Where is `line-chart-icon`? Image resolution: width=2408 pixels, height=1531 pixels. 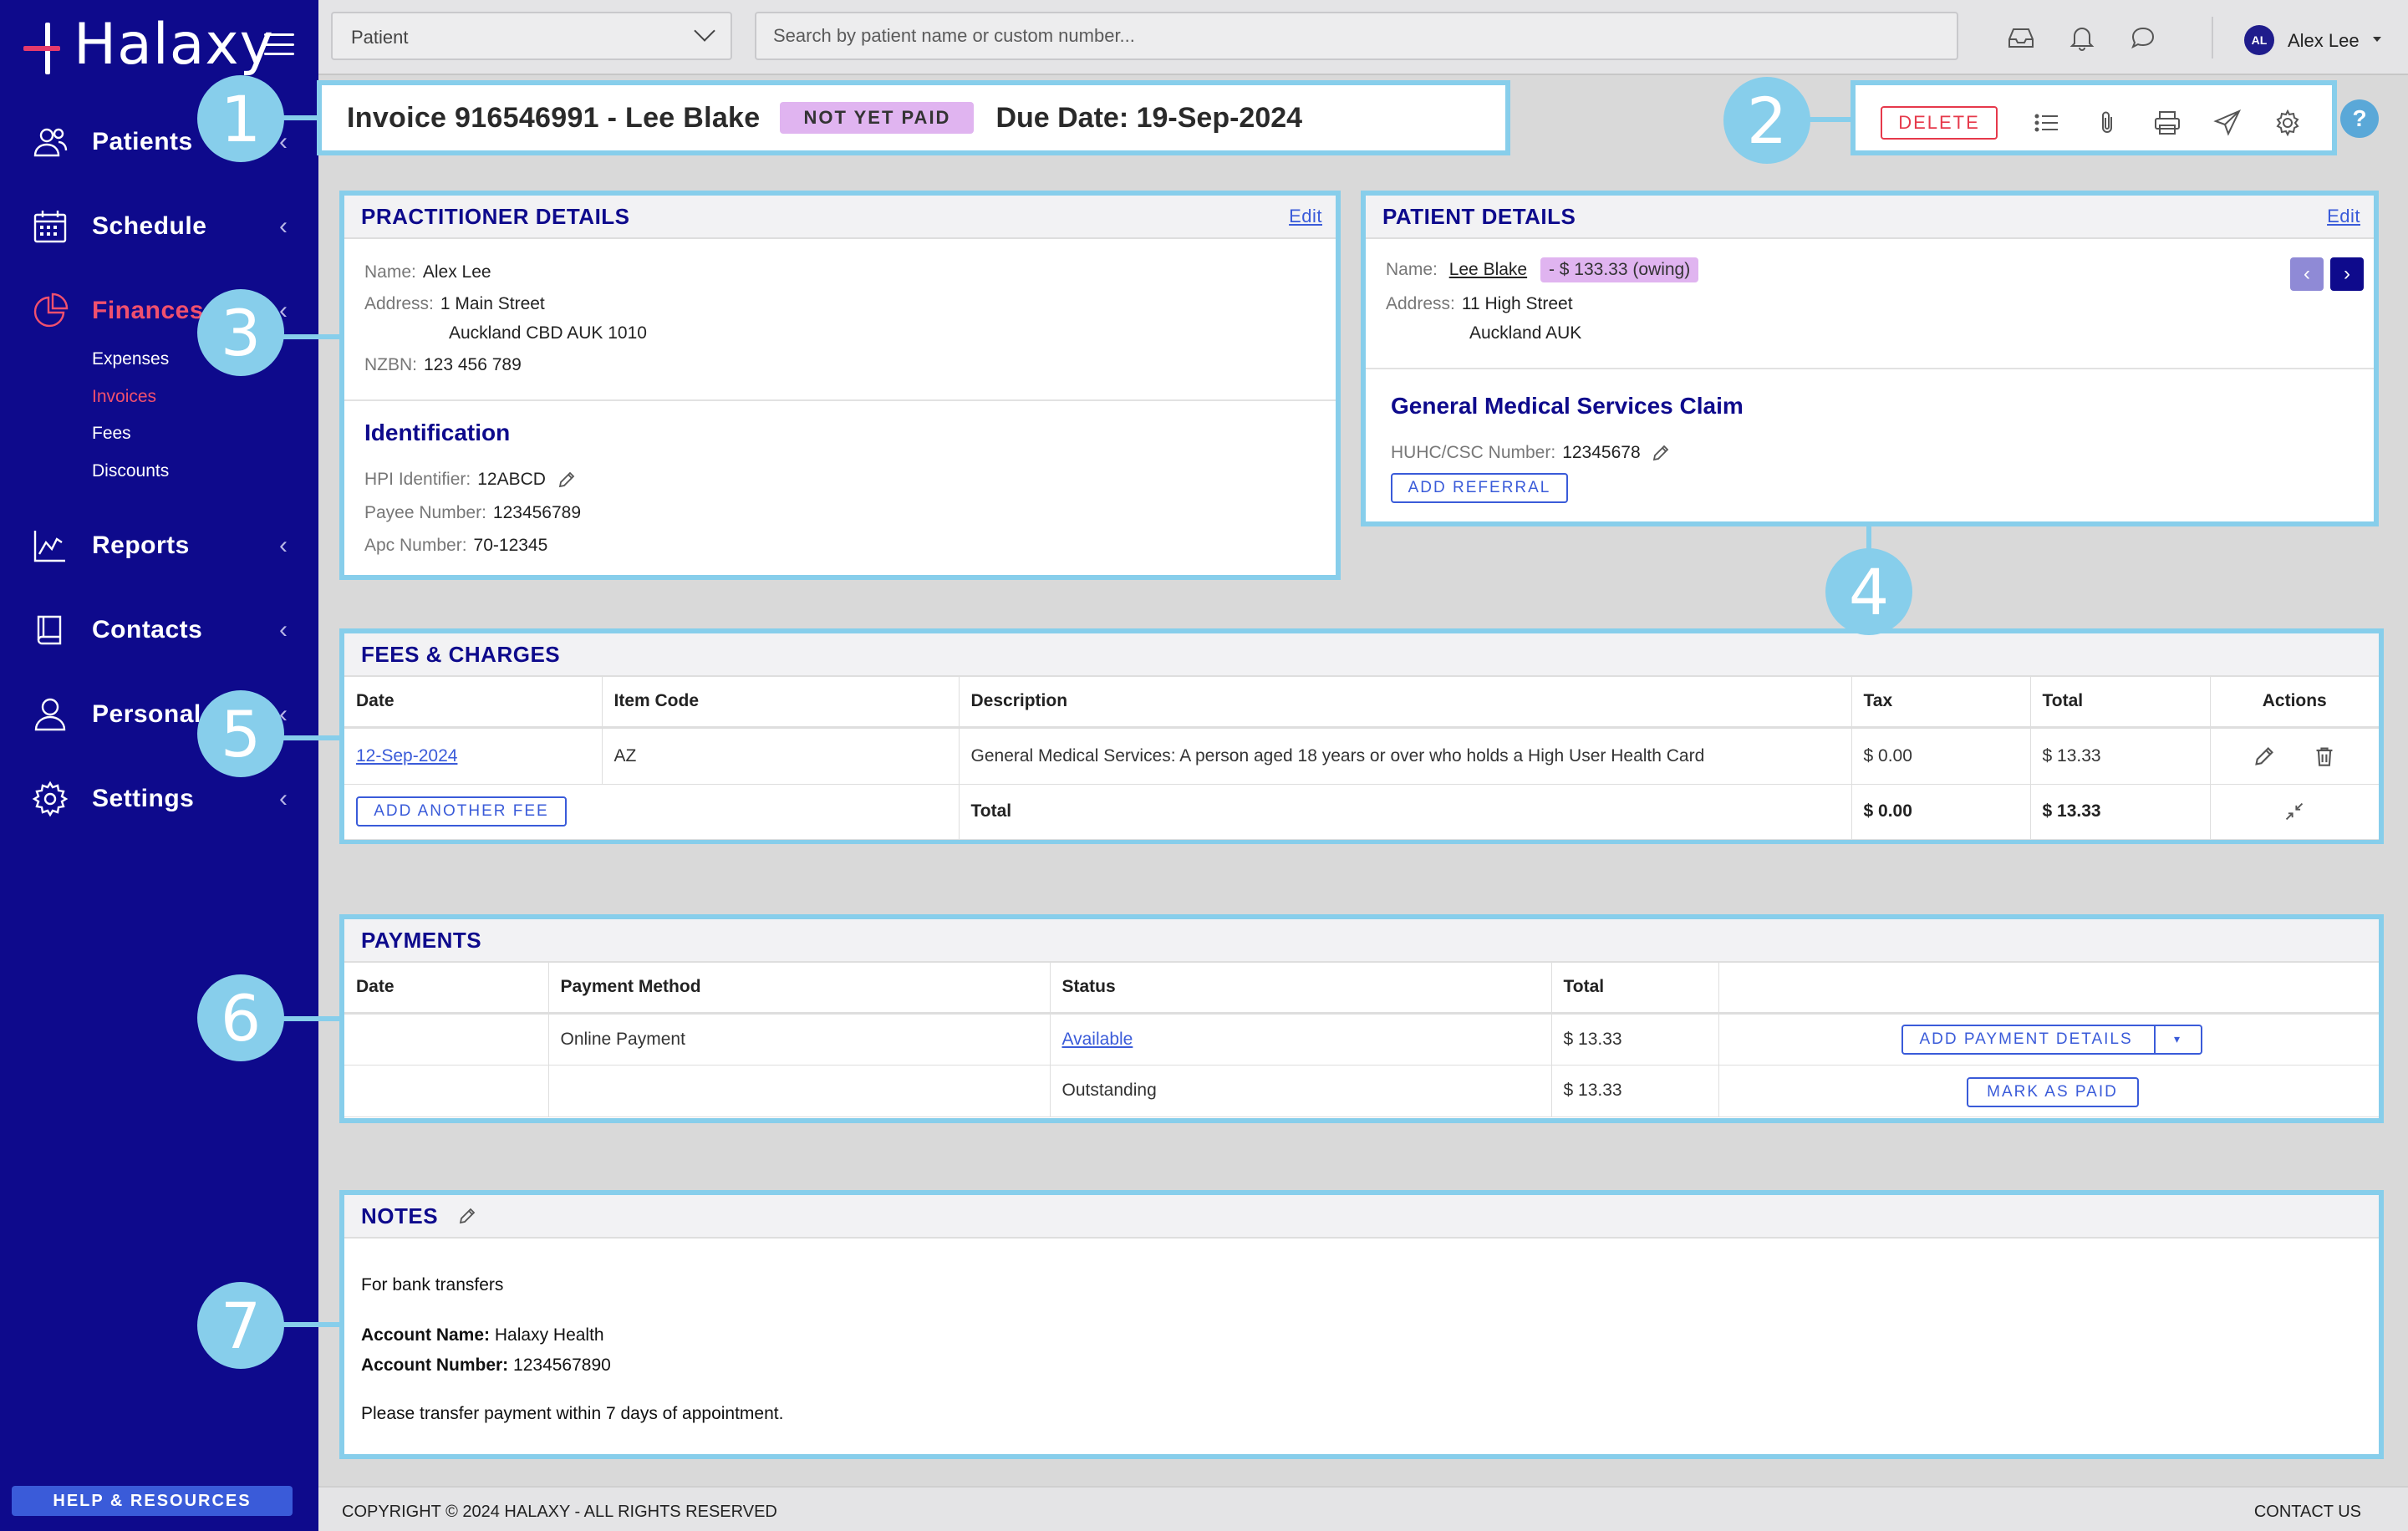 line-chart-icon is located at coordinates (49, 546).